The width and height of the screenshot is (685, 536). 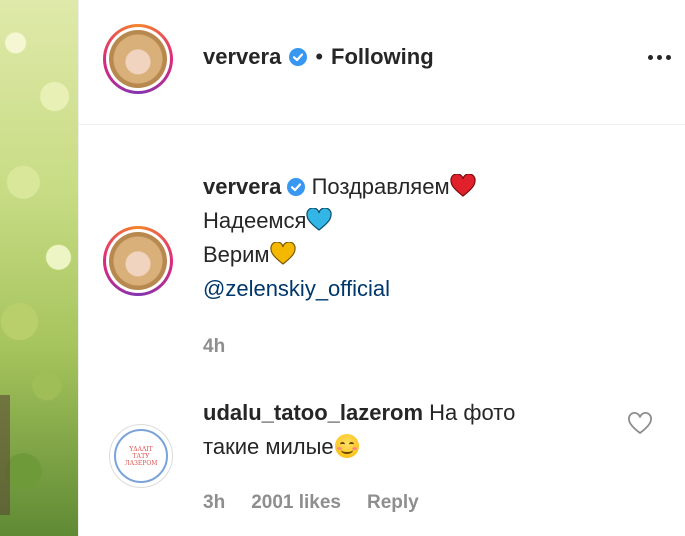 I want to click on author-avatar, so click(x=138, y=59).